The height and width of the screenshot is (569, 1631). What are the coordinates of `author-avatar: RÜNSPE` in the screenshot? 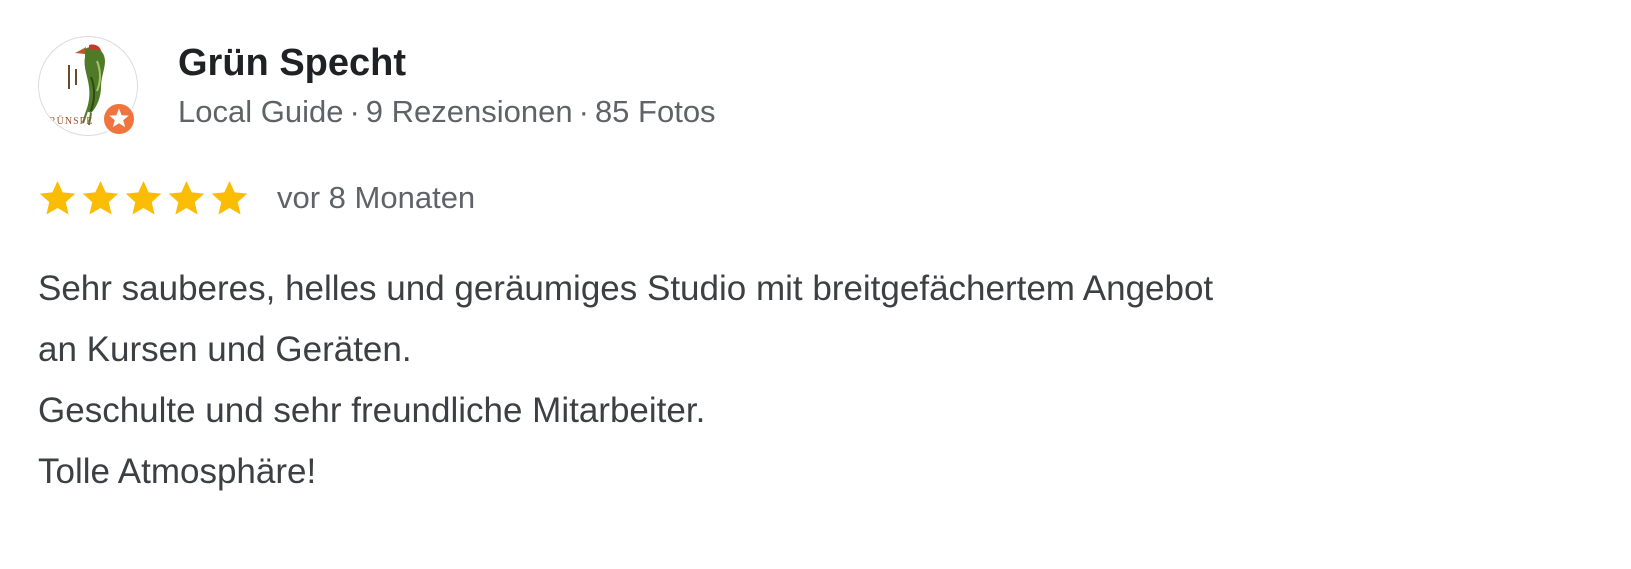 It's located at (88, 86).